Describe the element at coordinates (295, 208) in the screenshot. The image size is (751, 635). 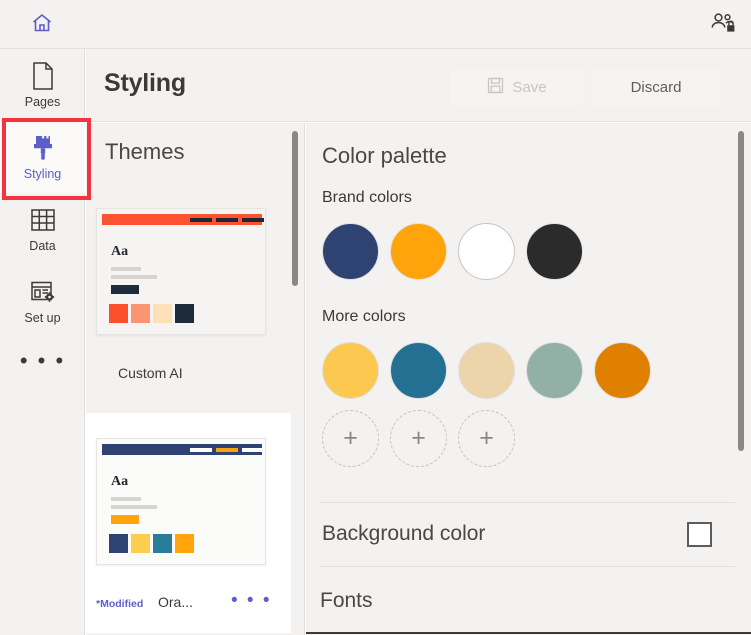
I see `themes-scrollbar-thumb` at that location.